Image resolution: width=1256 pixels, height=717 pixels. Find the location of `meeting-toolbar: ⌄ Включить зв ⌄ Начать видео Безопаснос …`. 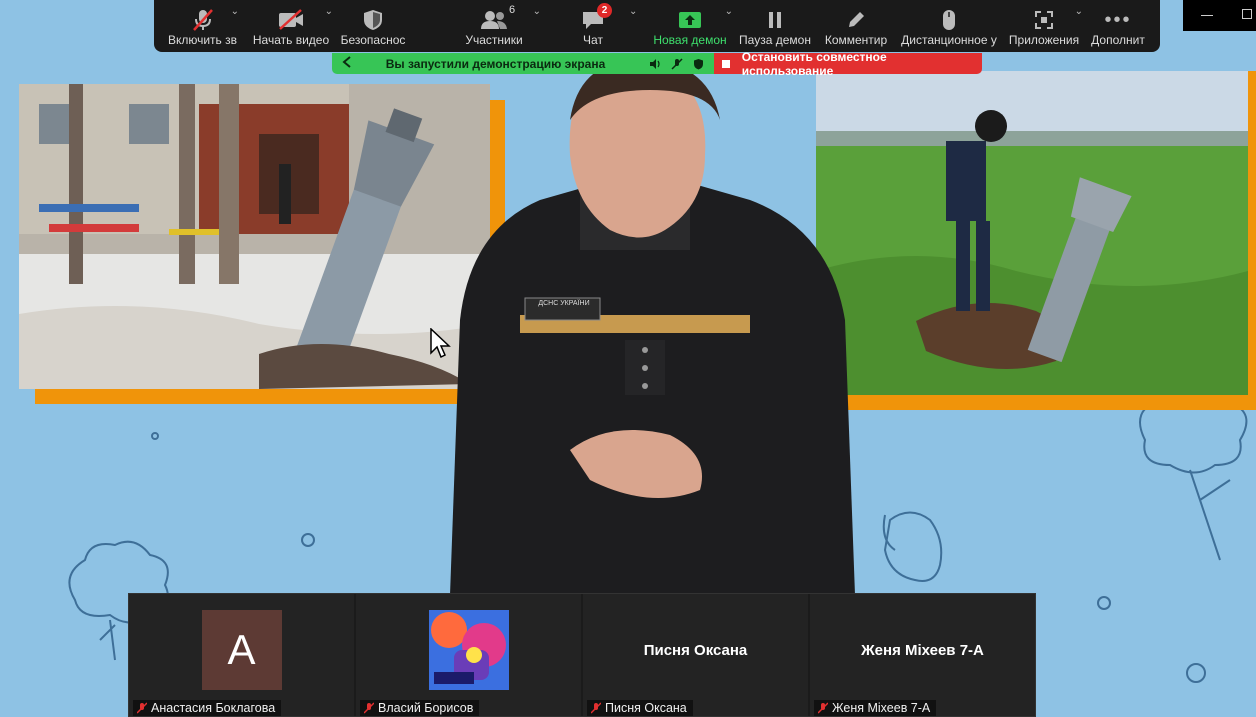

meeting-toolbar: ⌄ Включить зв ⌄ Начать видео Безопаснос … is located at coordinates (657, 26).